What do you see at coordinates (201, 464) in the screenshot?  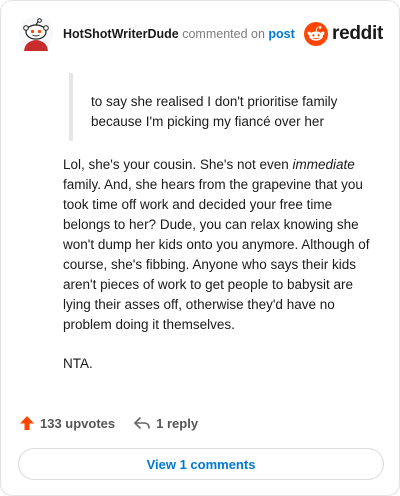 I see `view-comments-button: View 1 comments` at bounding box center [201, 464].